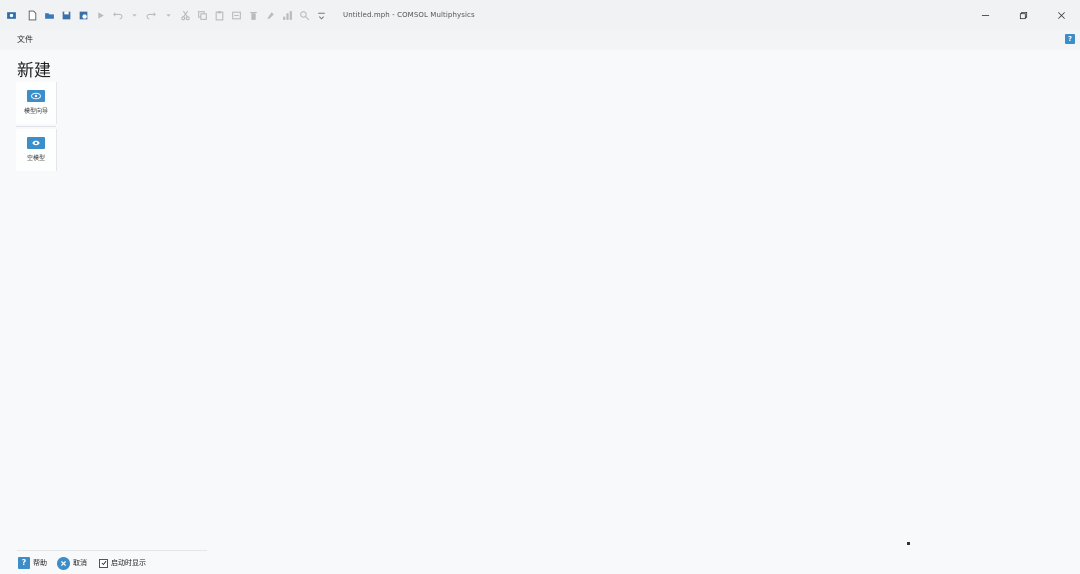 The height and width of the screenshot is (574, 1080). What do you see at coordinates (219, 15) in the screenshot?
I see `paste-icon` at bounding box center [219, 15].